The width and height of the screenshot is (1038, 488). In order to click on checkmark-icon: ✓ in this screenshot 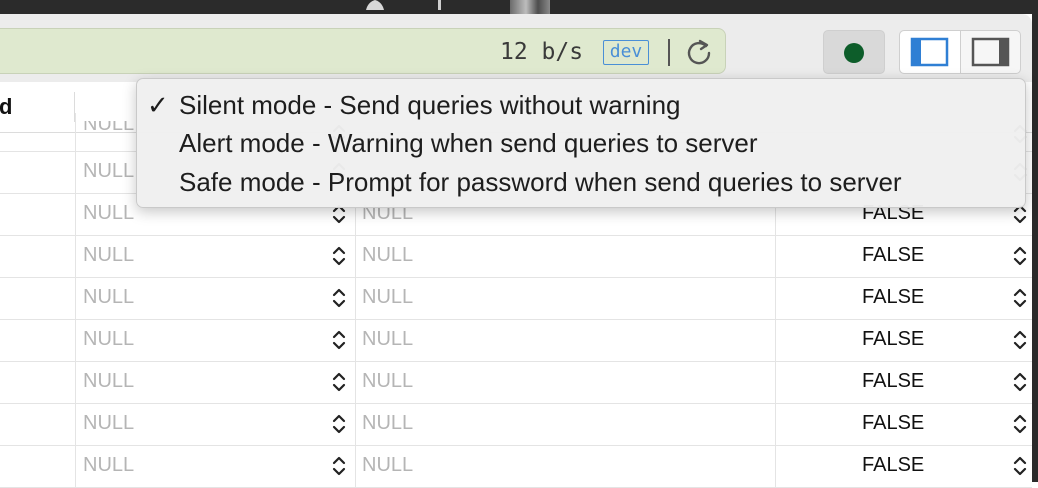, I will do `click(158, 105)`.